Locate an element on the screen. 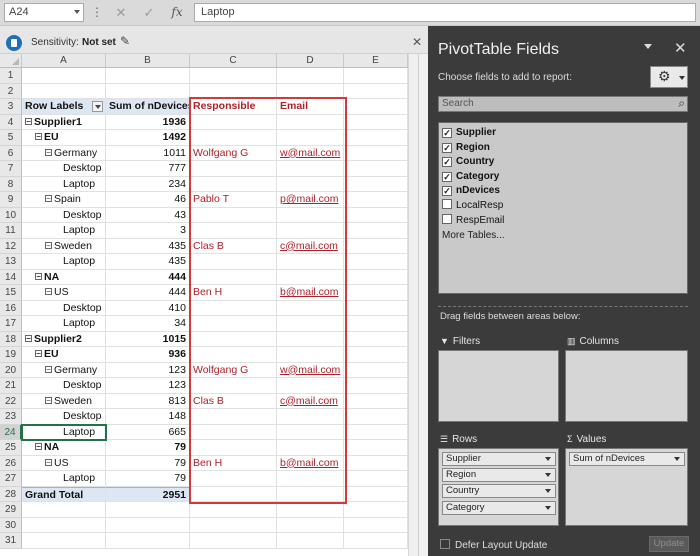 This screenshot has height=556, width=700. defer-checkbox is located at coordinates (445, 544).